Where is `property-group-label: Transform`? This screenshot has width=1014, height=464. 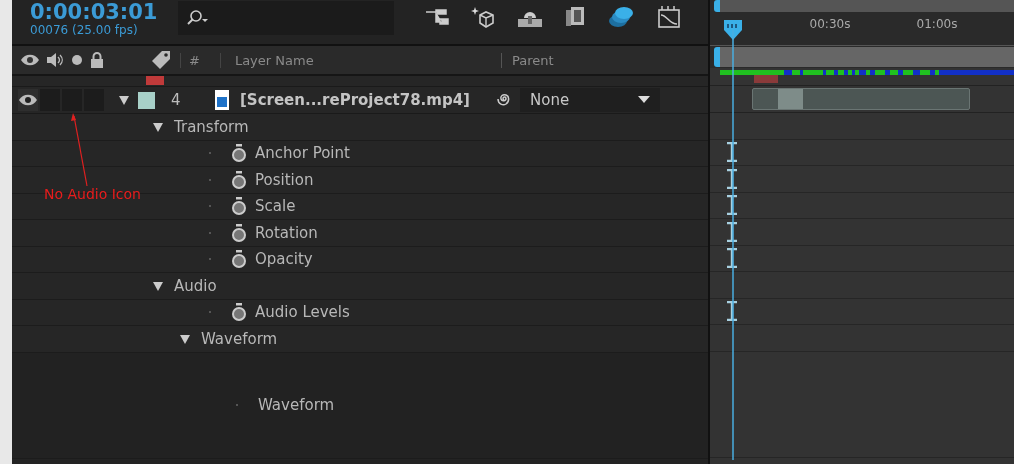 property-group-label: Transform is located at coordinates (211, 126).